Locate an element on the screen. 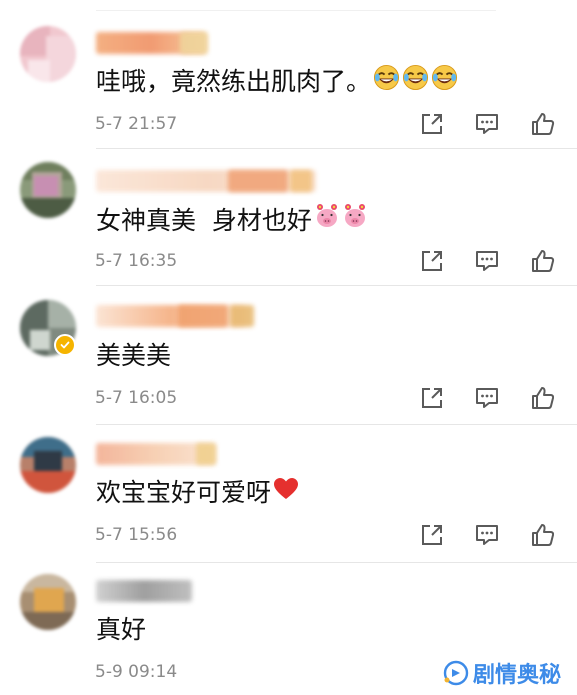 The width and height of the screenshot is (577, 695). comment-text-content: 女神真美 身材也好 is located at coordinates (204, 220).